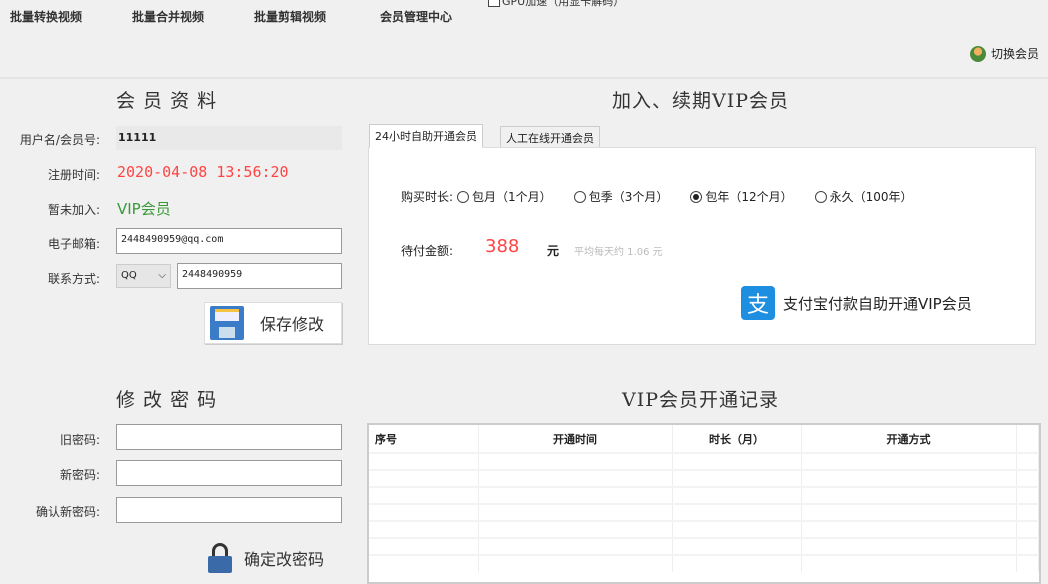  What do you see at coordinates (494, 3) in the screenshot?
I see `checkbox-box` at bounding box center [494, 3].